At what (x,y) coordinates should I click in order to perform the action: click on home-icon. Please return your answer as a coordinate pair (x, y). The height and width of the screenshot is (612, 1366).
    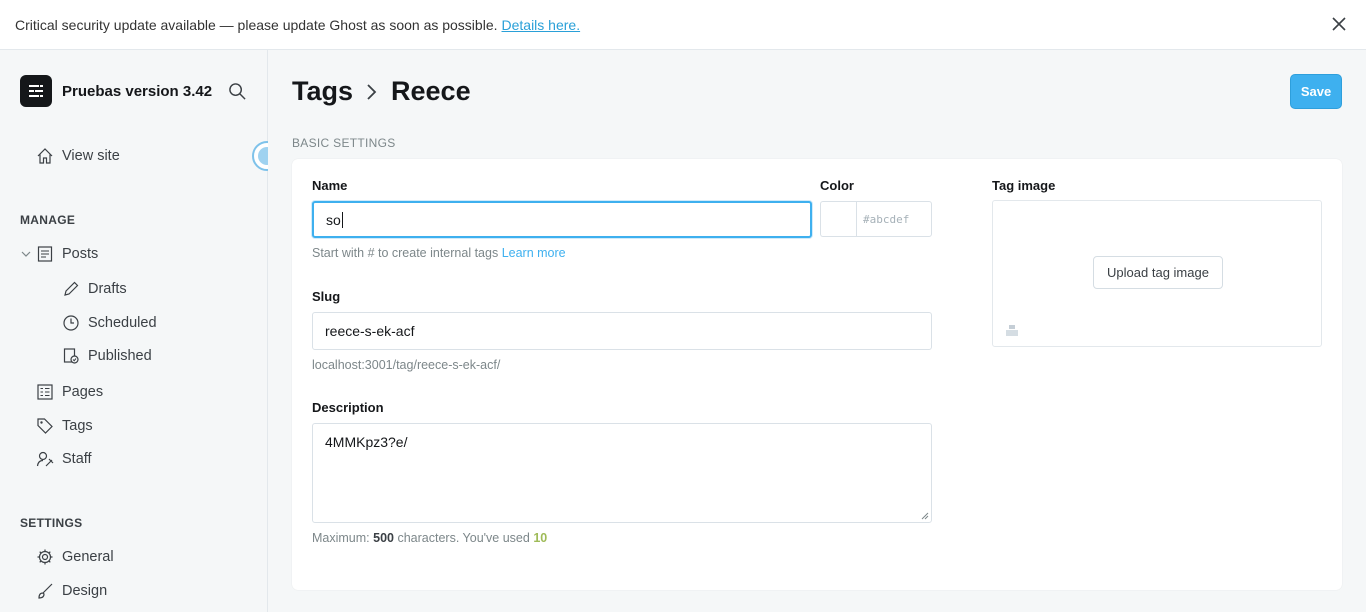
    Looking at the image, I should click on (45, 156).